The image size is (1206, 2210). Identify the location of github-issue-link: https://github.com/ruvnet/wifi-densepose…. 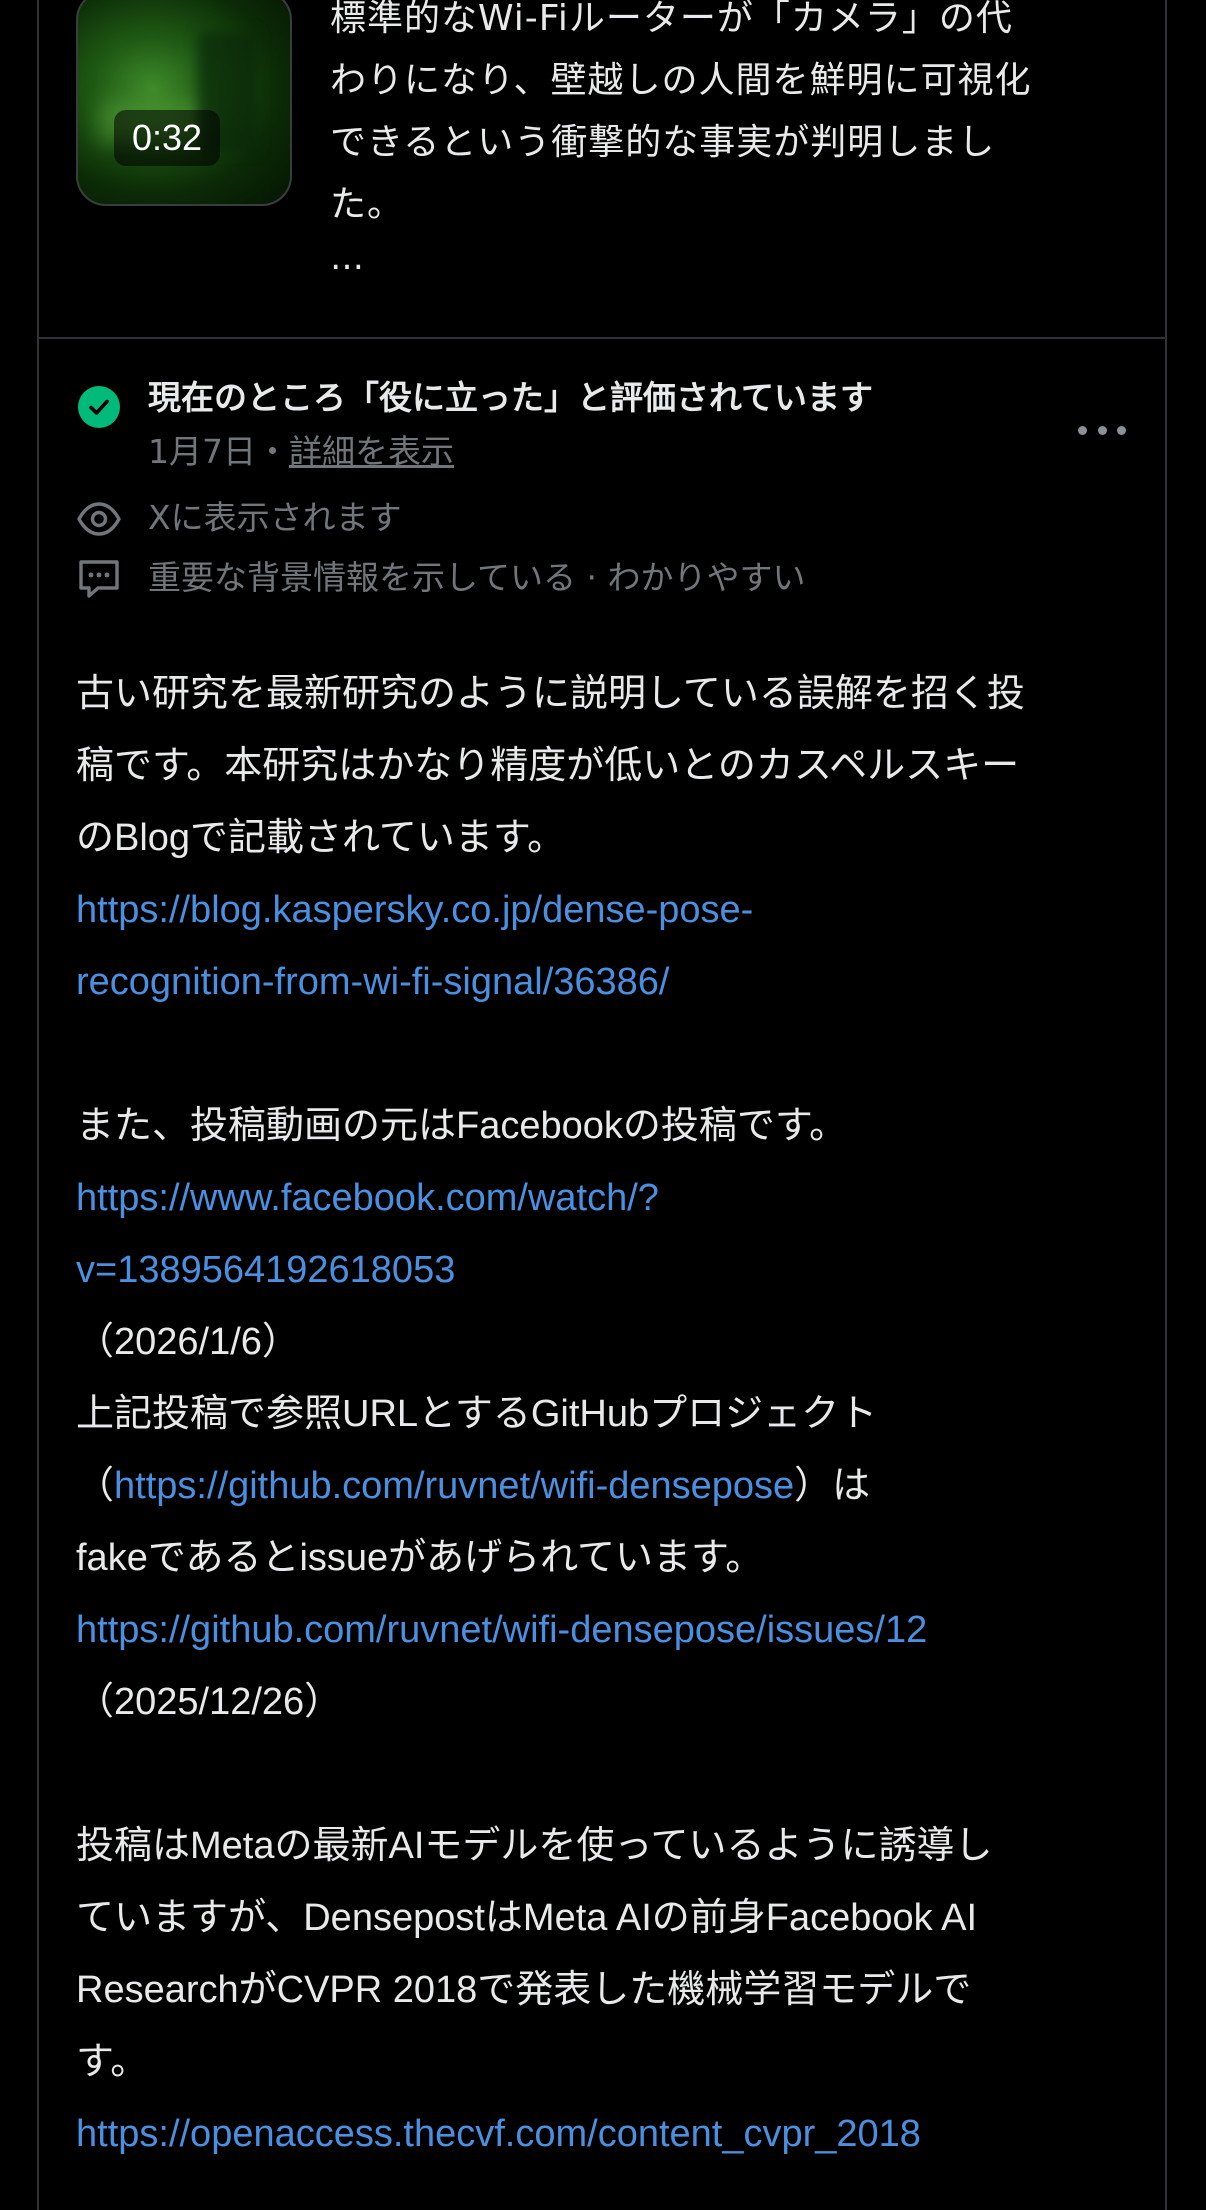
(616, 1630).